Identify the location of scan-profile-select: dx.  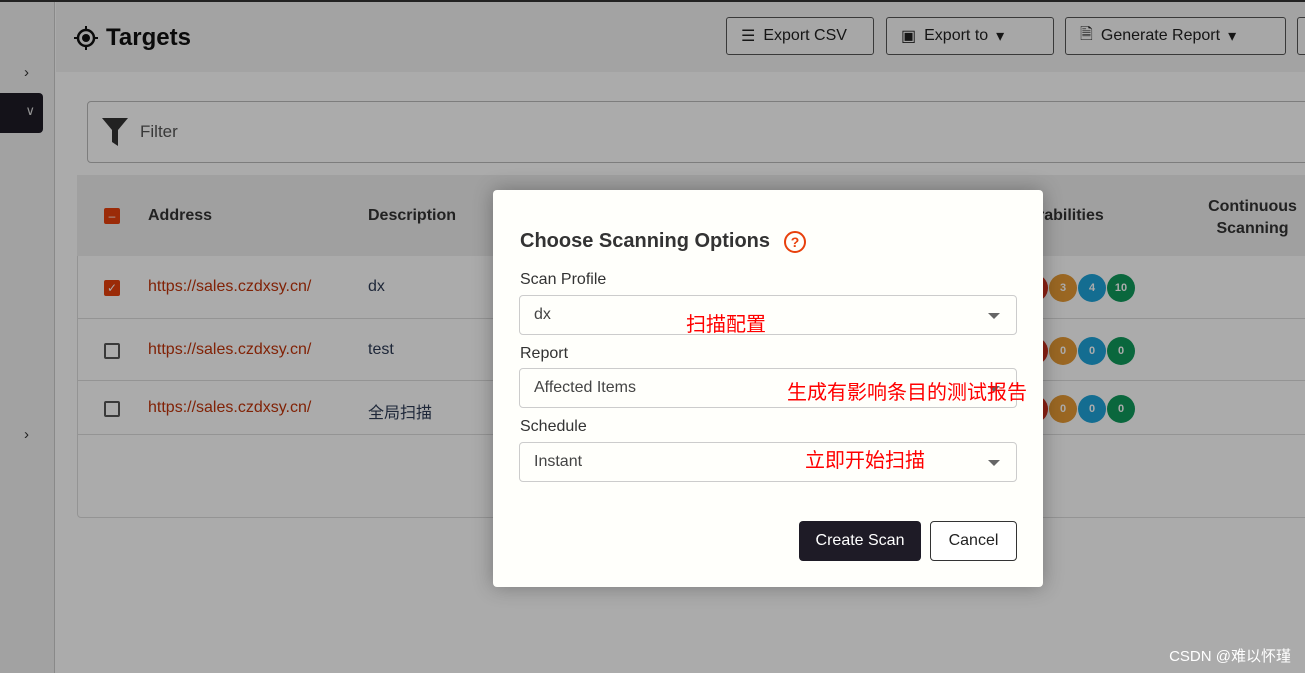
(768, 315).